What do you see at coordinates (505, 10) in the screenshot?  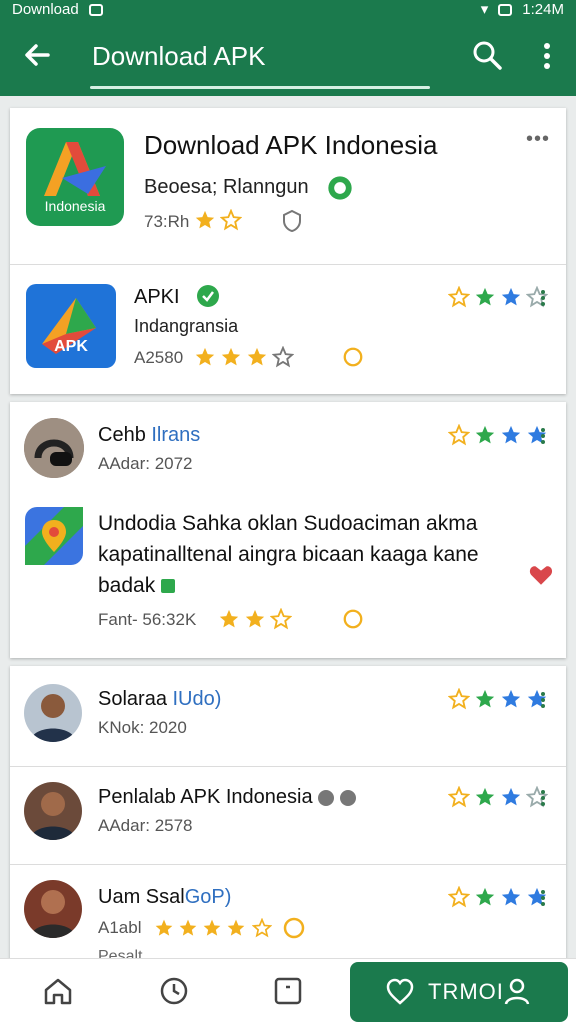 I see `battery-icon` at bounding box center [505, 10].